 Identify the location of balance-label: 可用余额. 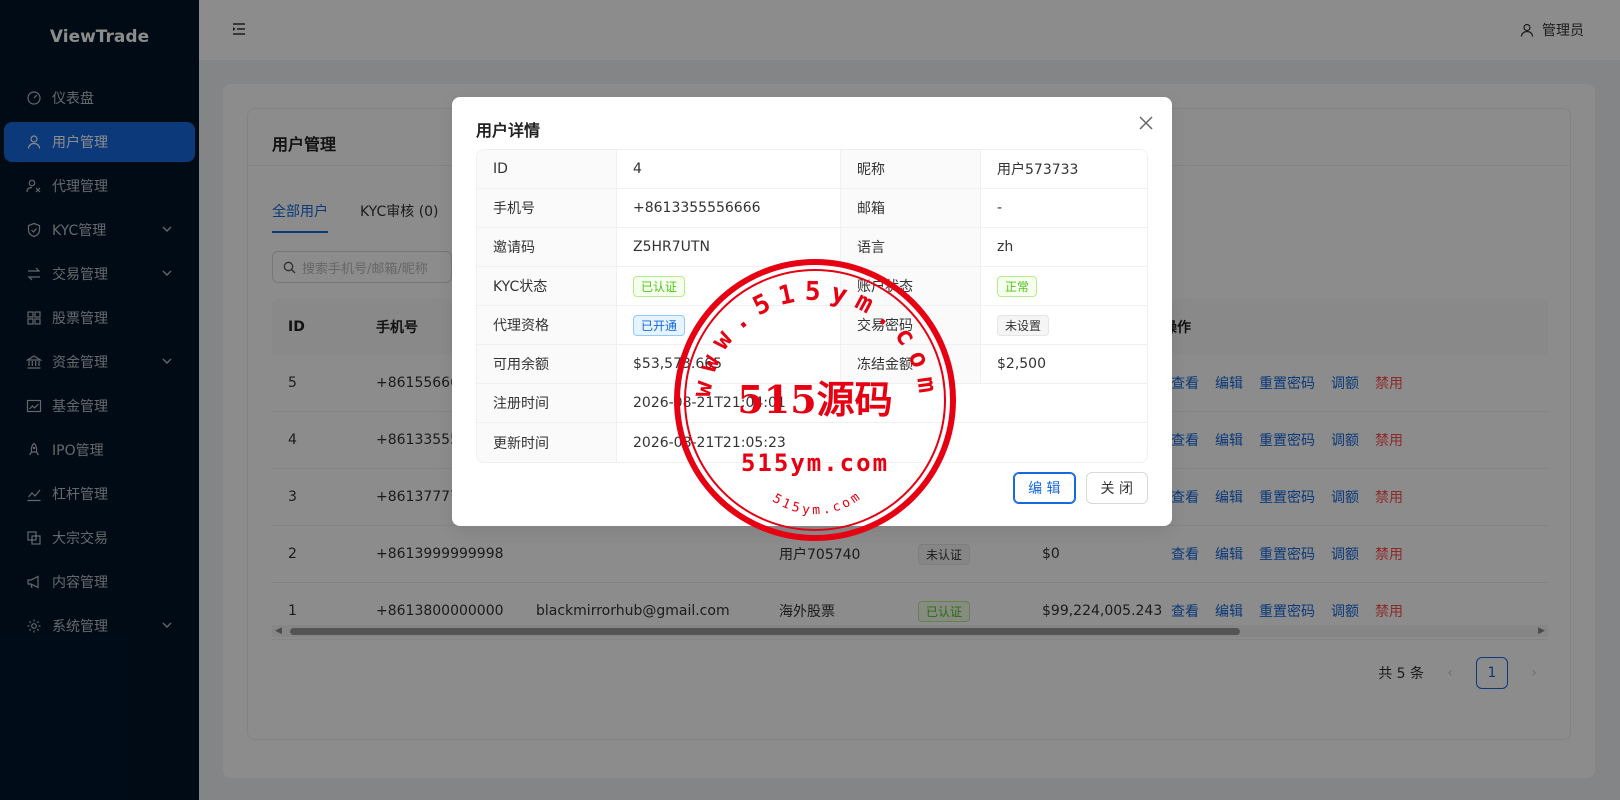
(547, 364).